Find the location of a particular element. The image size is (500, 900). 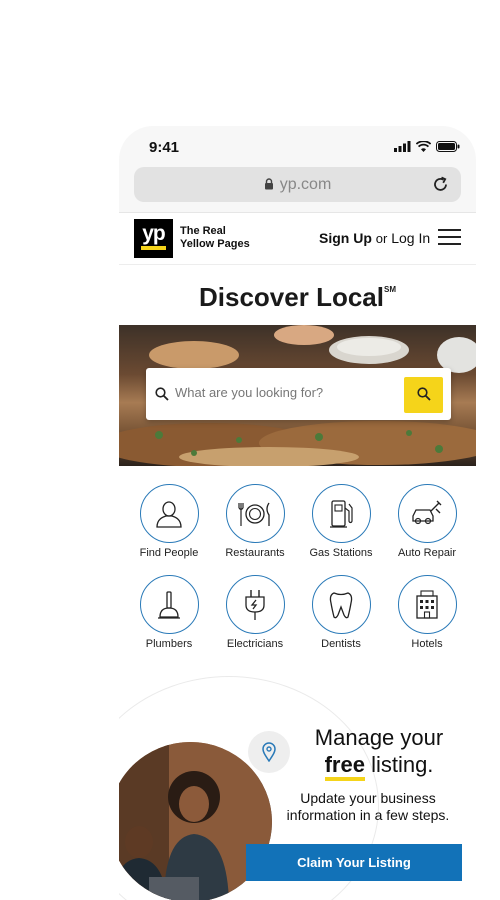

promo-title: Manage your free listing. is located at coordinates (379, 752).